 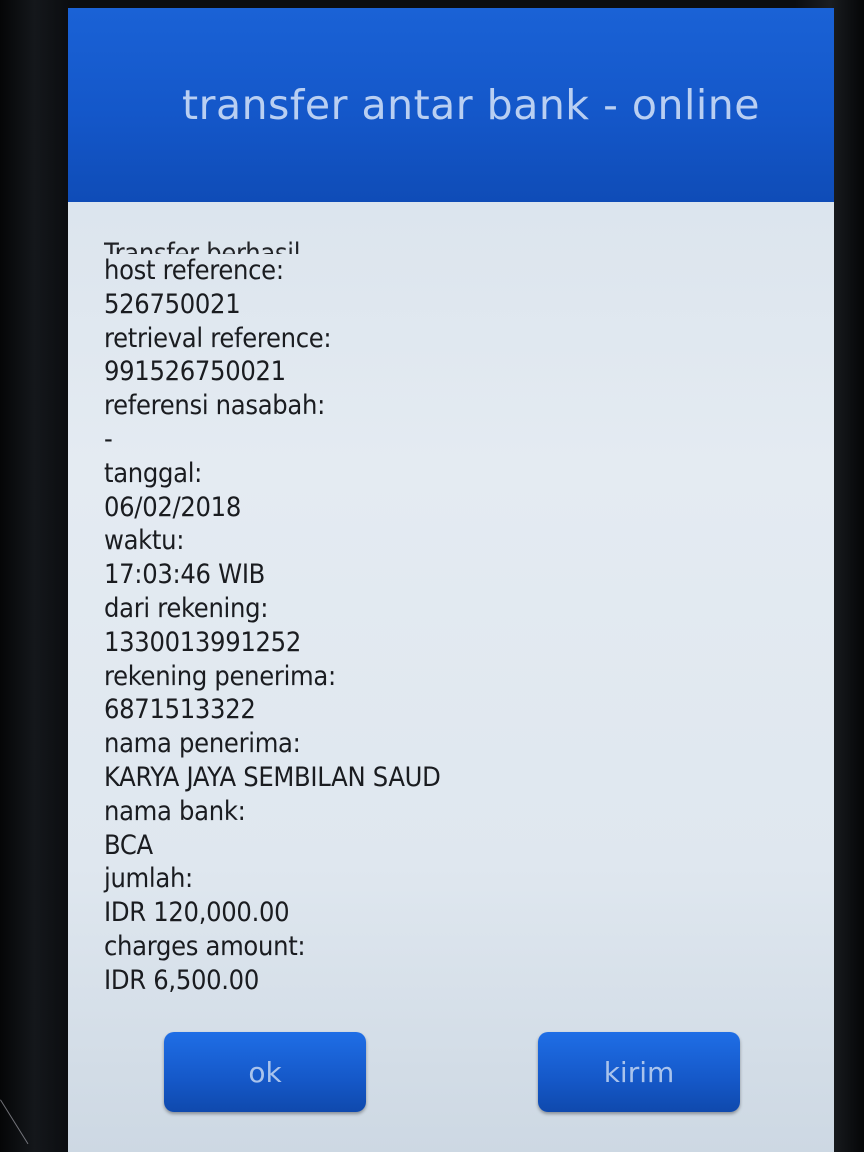 What do you see at coordinates (194, 270) in the screenshot?
I see `detail-line: host reference:` at bounding box center [194, 270].